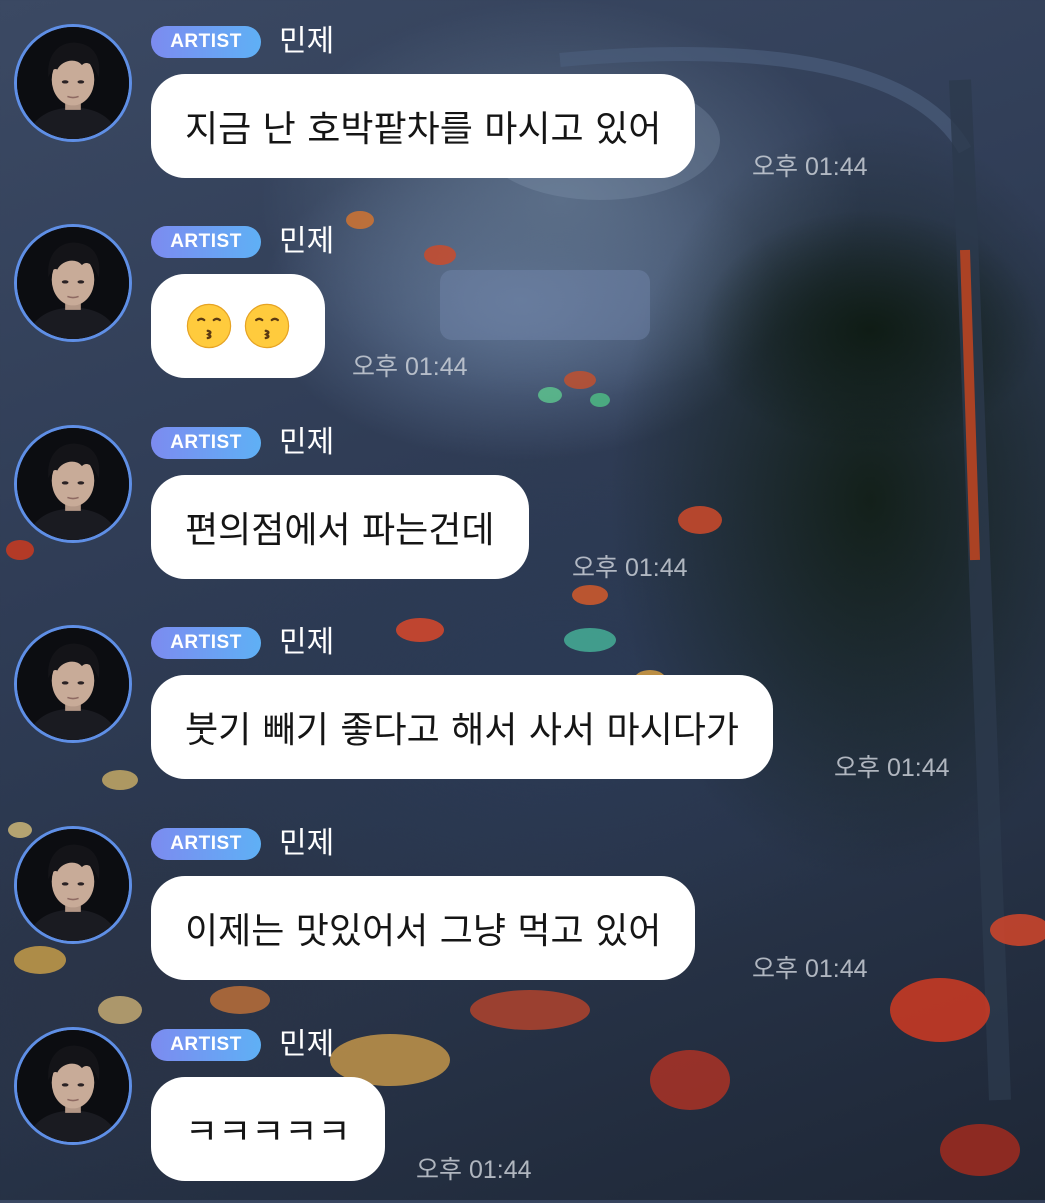 The image size is (1045, 1203). Describe the element at coordinates (238, 326) in the screenshot. I see `message-bubble` at that location.